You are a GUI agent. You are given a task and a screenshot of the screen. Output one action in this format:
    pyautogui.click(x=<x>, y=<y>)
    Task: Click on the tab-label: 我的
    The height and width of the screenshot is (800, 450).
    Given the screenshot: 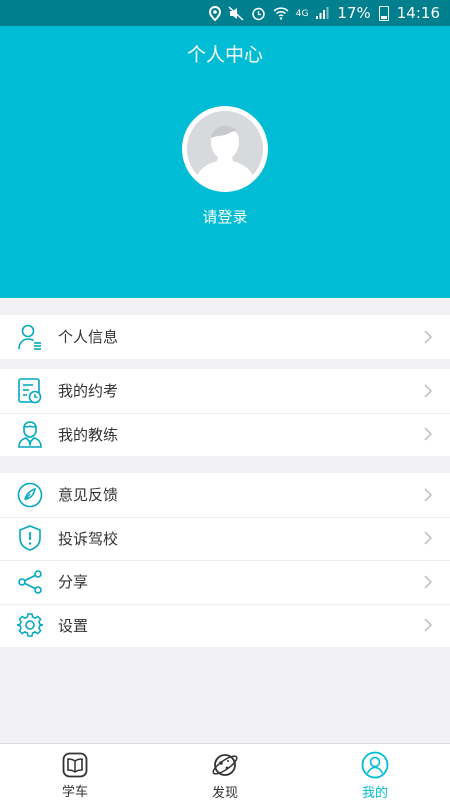 What is the action you would take?
    pyautogui.click(x=374, y=793)
    